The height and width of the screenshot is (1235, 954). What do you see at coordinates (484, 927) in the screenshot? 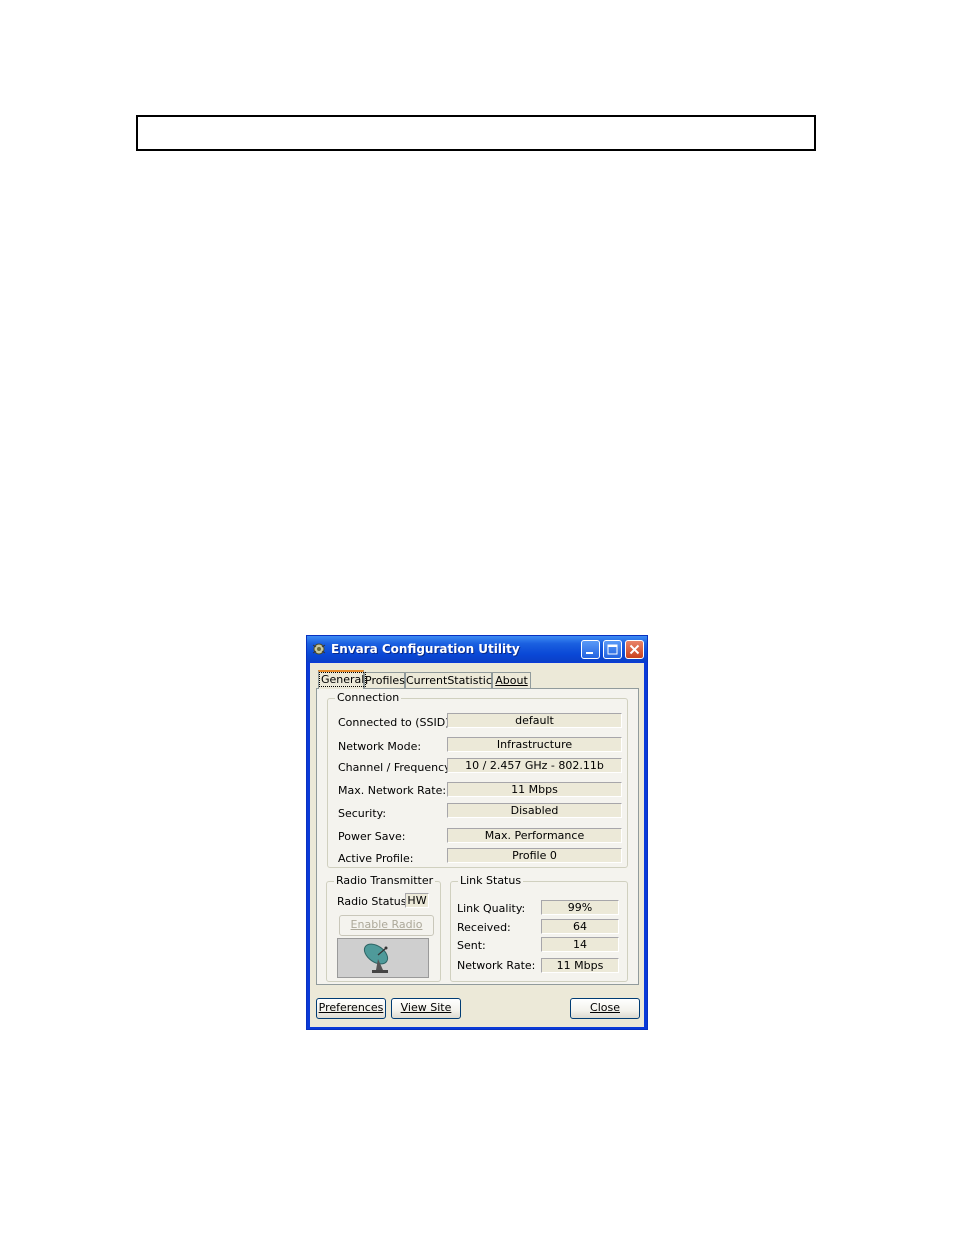
I see `received-label: Received:` at bounding box center [484, 927].